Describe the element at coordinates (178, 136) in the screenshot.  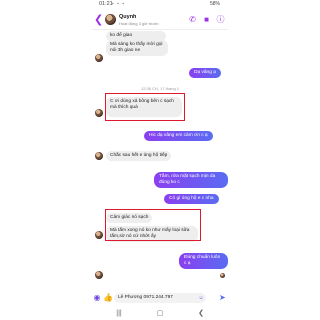
I see `message-bubble-right: Hic dạ vâng em cảm ơn c ạ` at that location.